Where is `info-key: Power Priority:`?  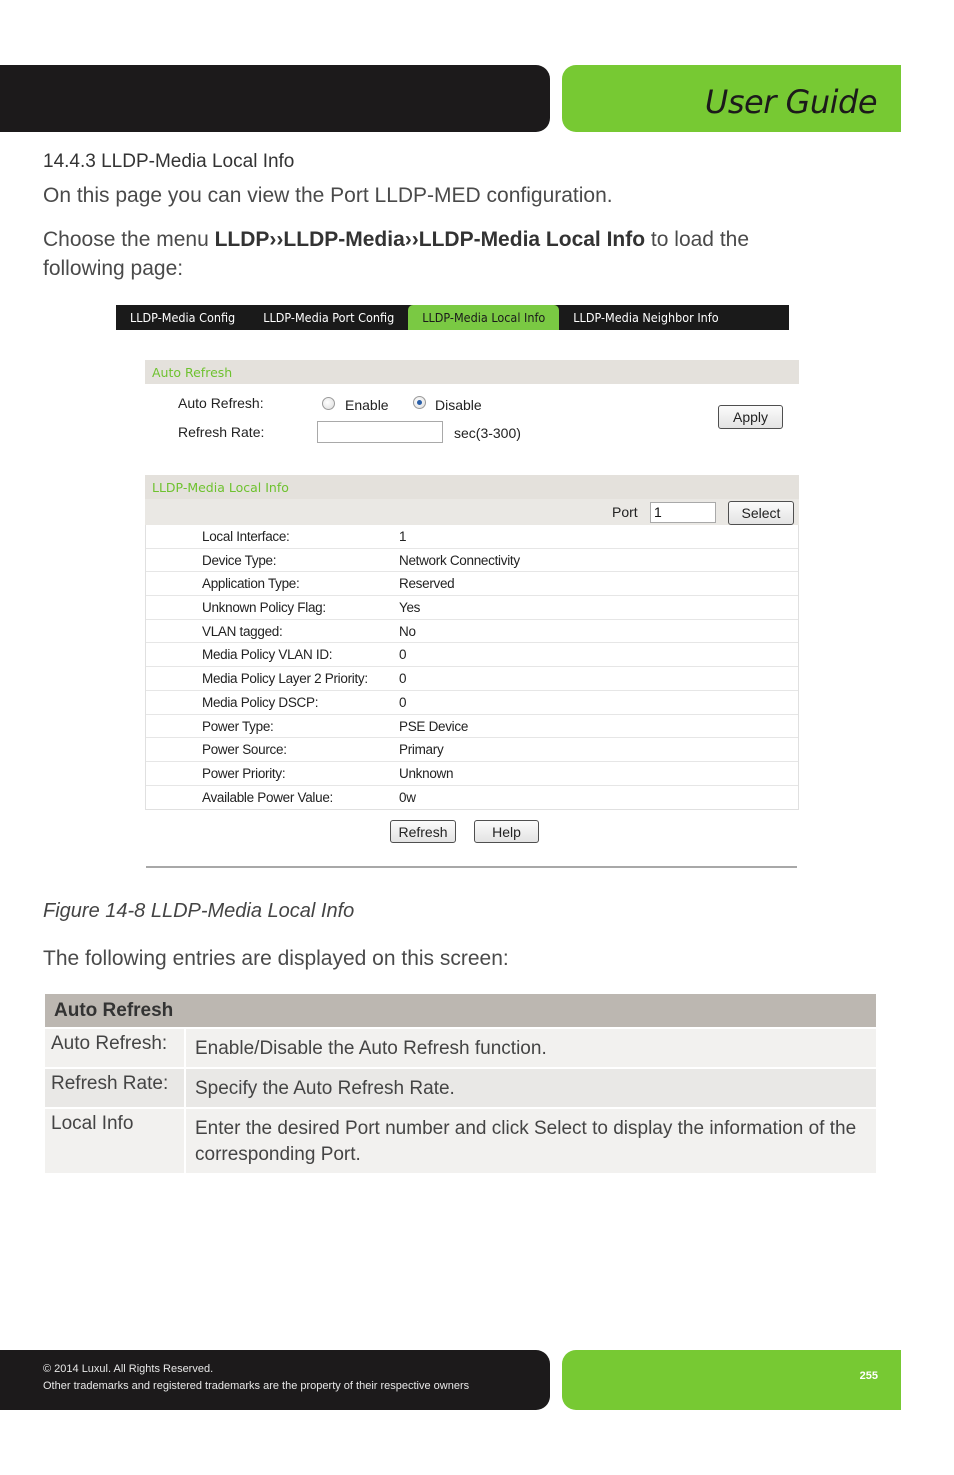 info-key: Power Priority: is located at coordinates (244, 773).